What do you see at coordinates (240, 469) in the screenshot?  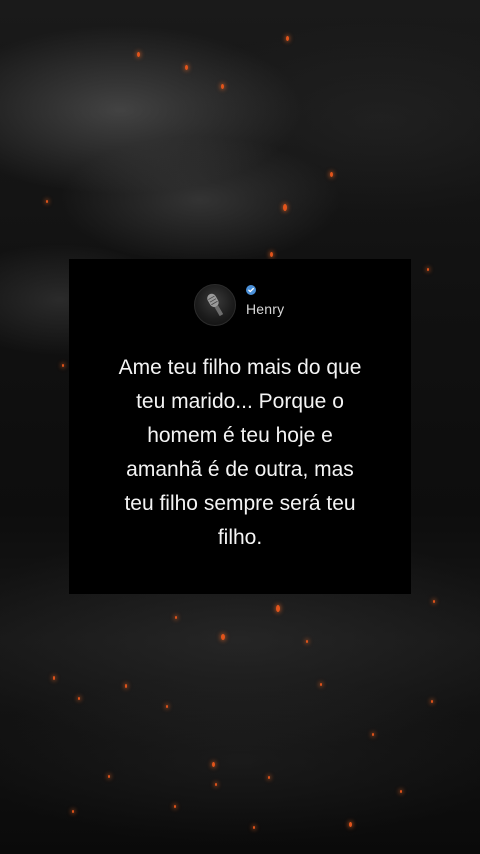 I see `quote-line: amanhã é de outra, mas` at bounding box center [240, 469].